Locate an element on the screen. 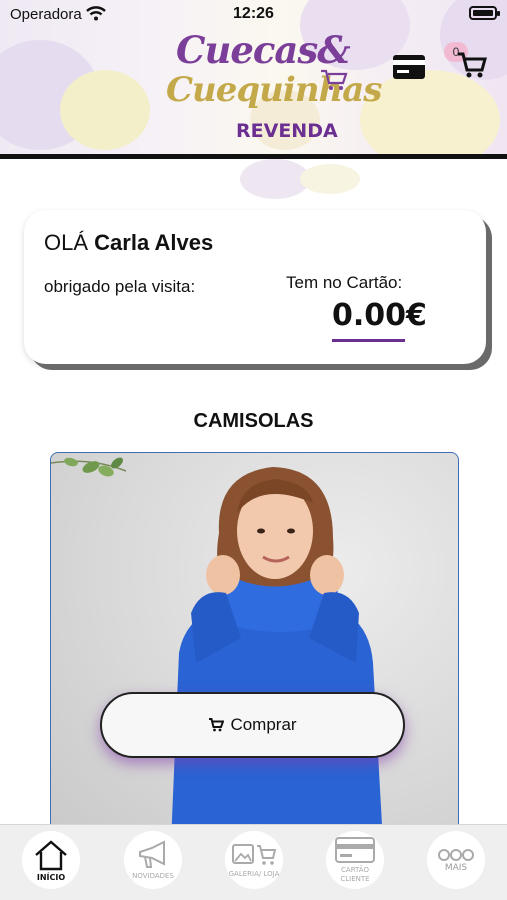  tab-cartao-cliente: CARTÃO CLIENTE is located at coordinates (355, 860).